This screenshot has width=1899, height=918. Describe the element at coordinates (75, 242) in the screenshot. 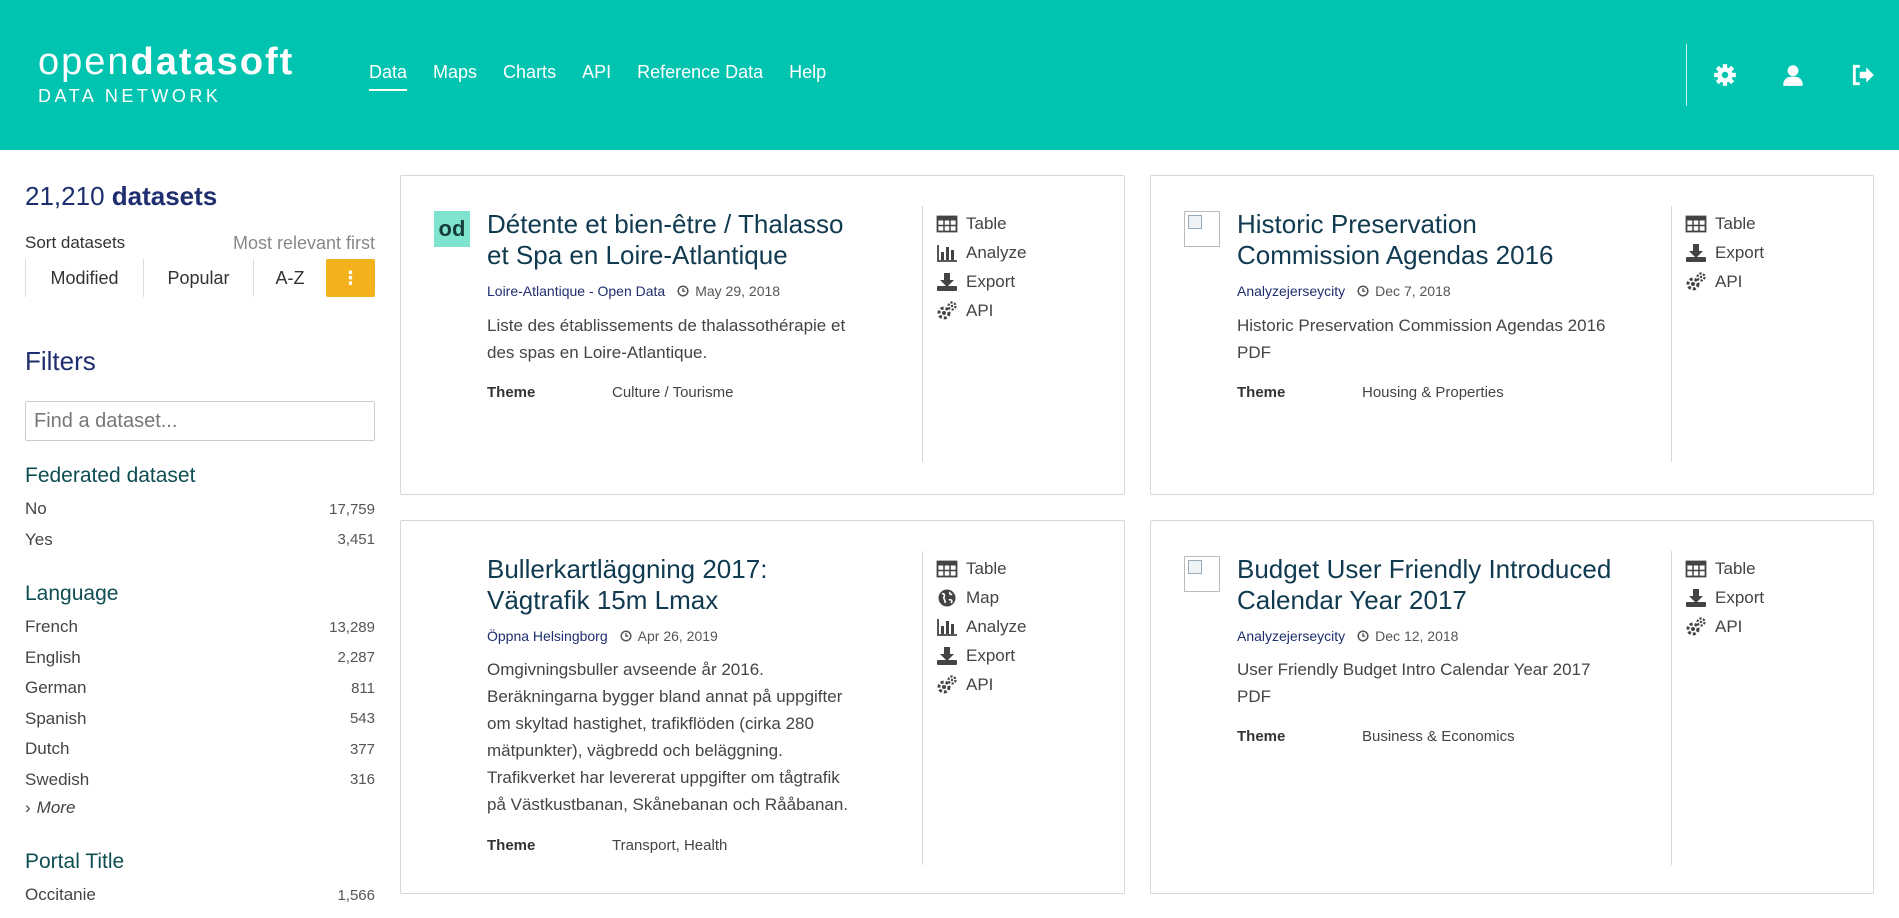

I see `sort-label: Sort datasets` at that location.